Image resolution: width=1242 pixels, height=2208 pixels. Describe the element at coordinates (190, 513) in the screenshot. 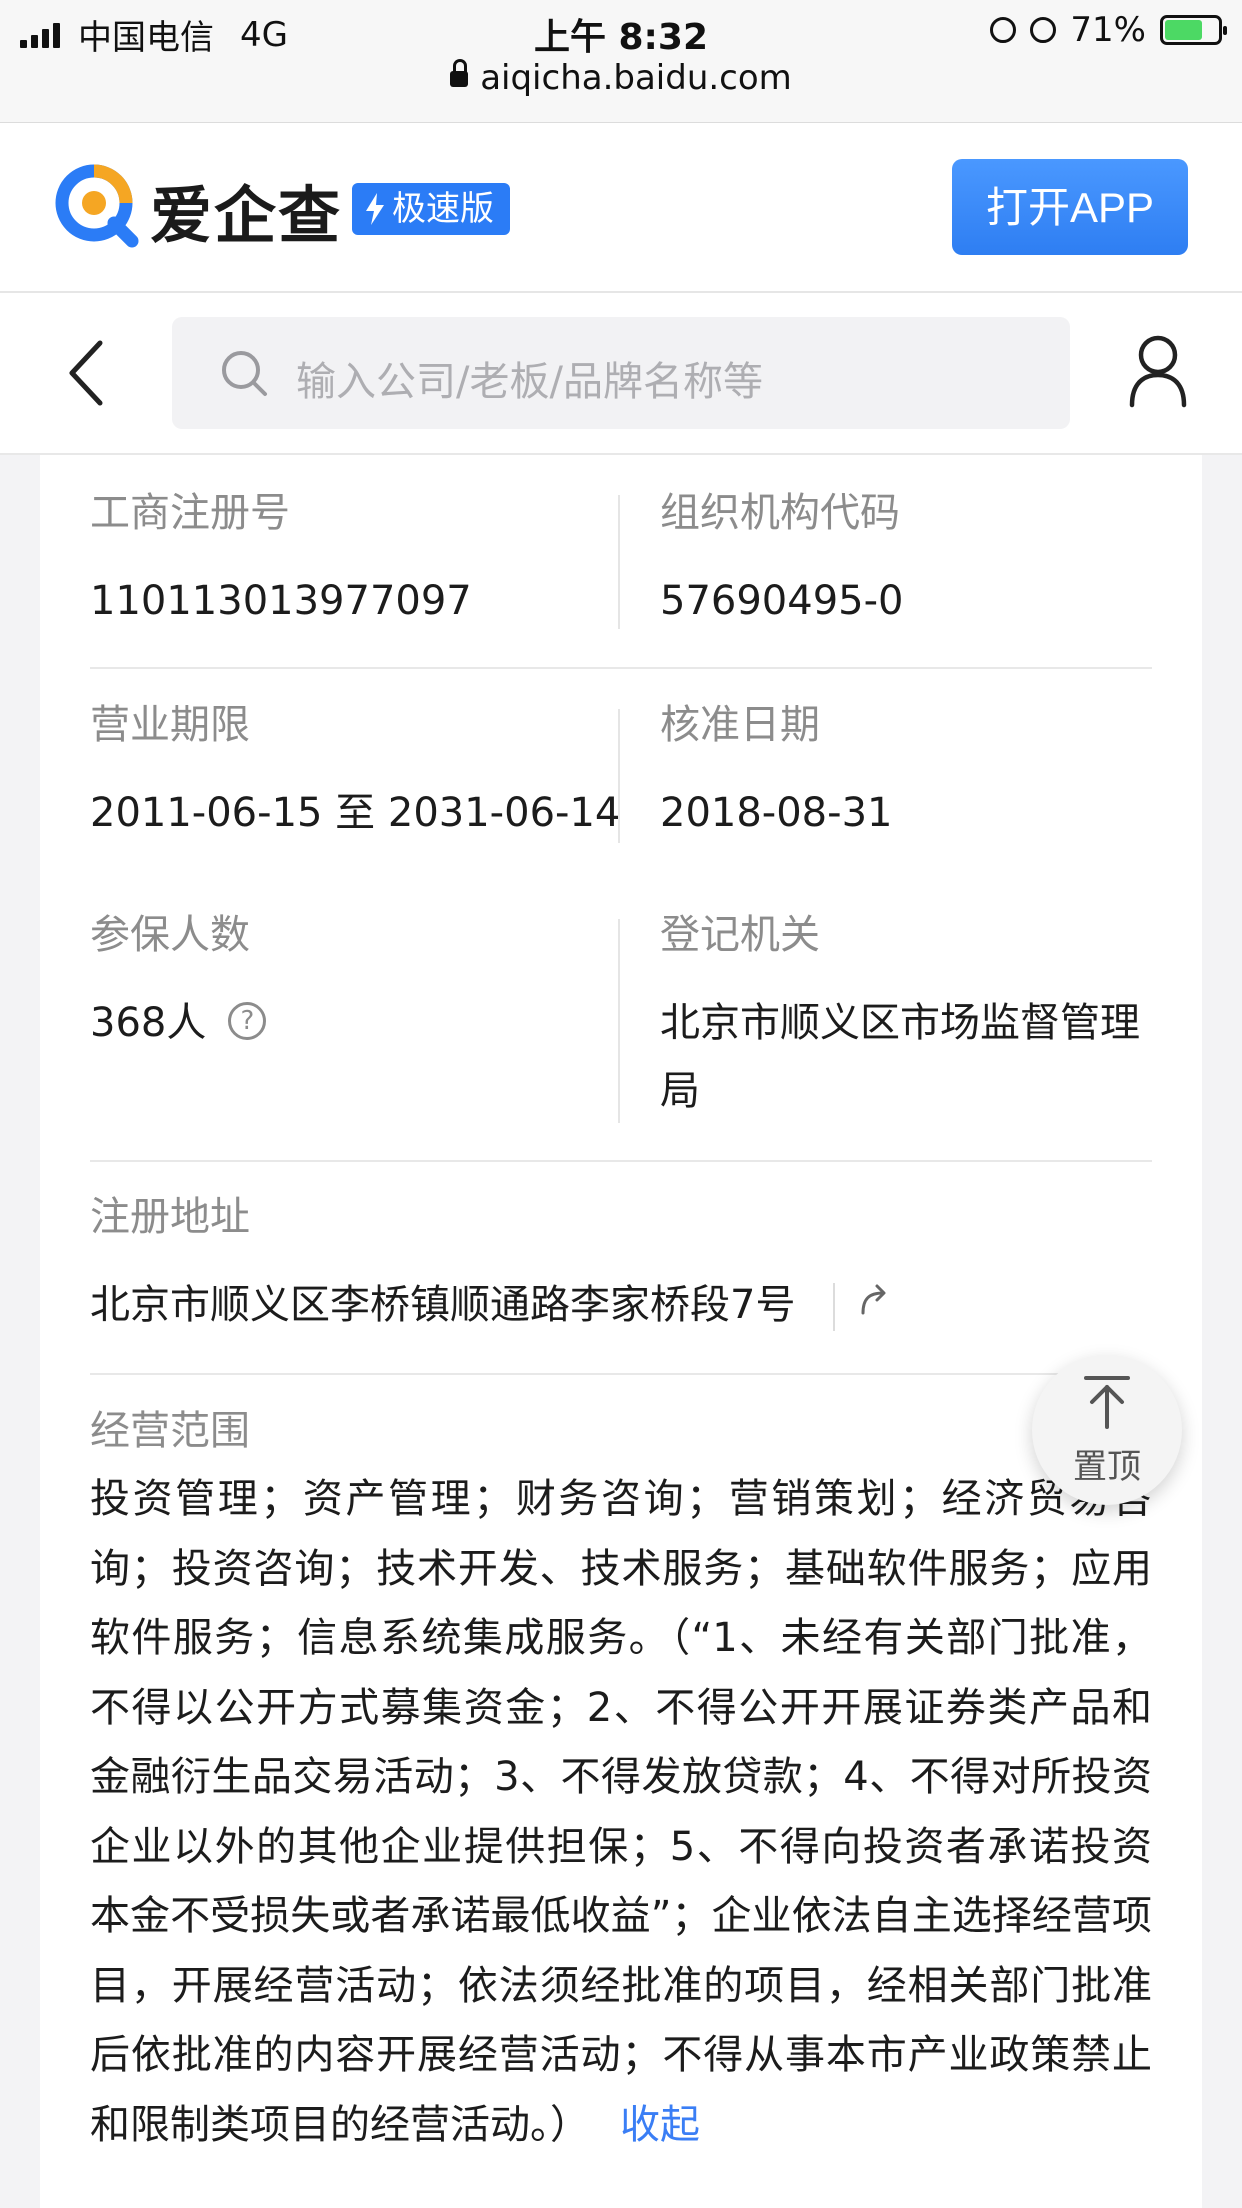

I see `field-label: 工商注册号` at that location.